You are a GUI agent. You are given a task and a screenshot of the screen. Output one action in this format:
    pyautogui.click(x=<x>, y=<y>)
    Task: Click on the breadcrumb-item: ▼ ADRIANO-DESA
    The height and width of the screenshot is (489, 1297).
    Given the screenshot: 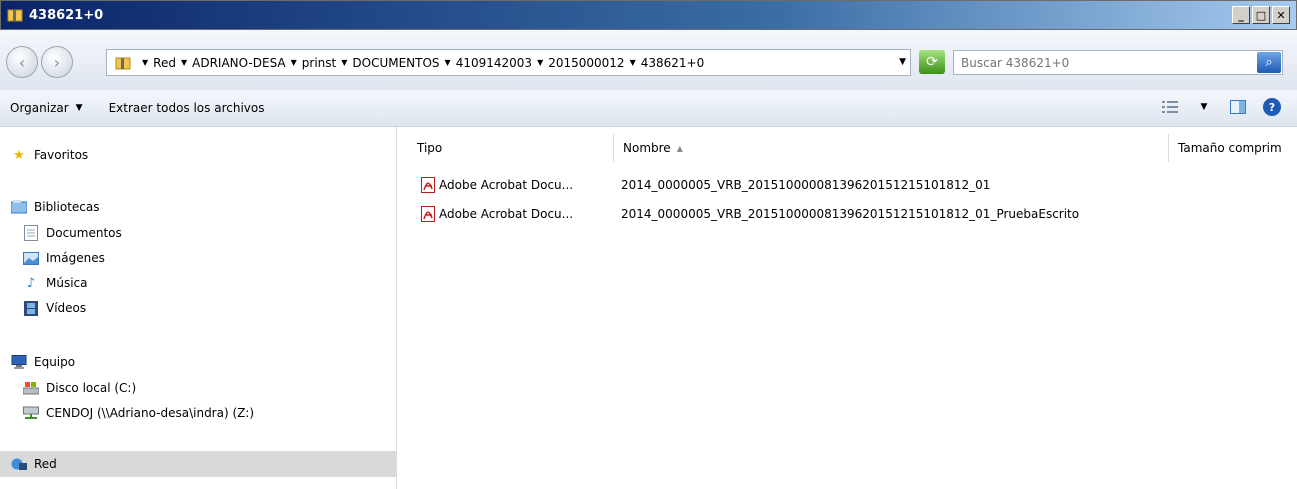 What is the action you would take?
    pyautogui.click(x=231, y=63)
    